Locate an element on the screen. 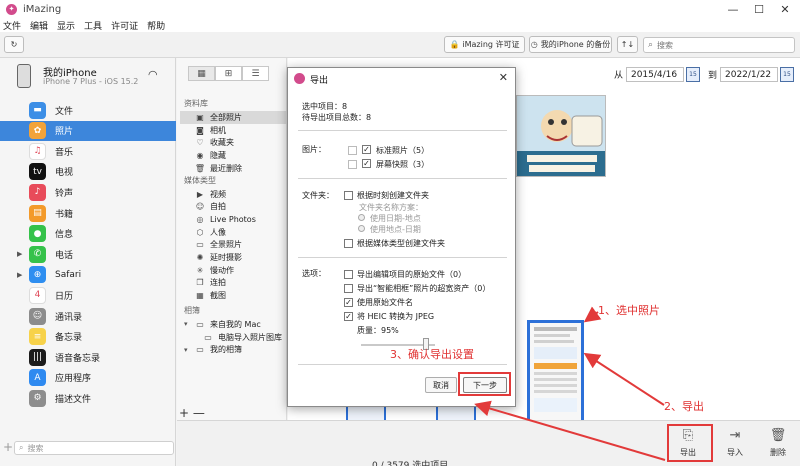 This screenshot has height=466, width=800. search-input is located at coordinates (717, 45).